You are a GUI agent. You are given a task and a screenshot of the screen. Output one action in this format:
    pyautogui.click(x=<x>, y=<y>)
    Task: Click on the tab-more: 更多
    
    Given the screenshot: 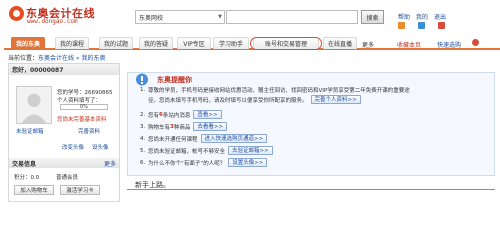 What is the action you would take?
    pyautogui.click(x=368, y=44)
    